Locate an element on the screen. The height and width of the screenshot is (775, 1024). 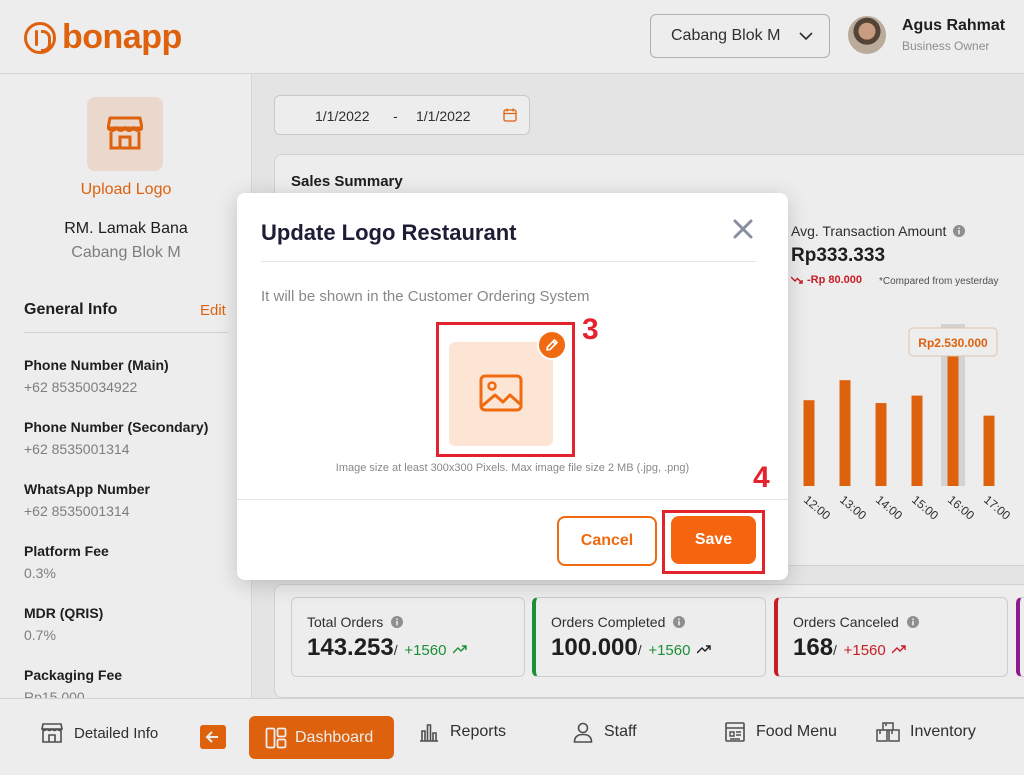
cancel-button: Cancel is located at coordinates (607, 541).